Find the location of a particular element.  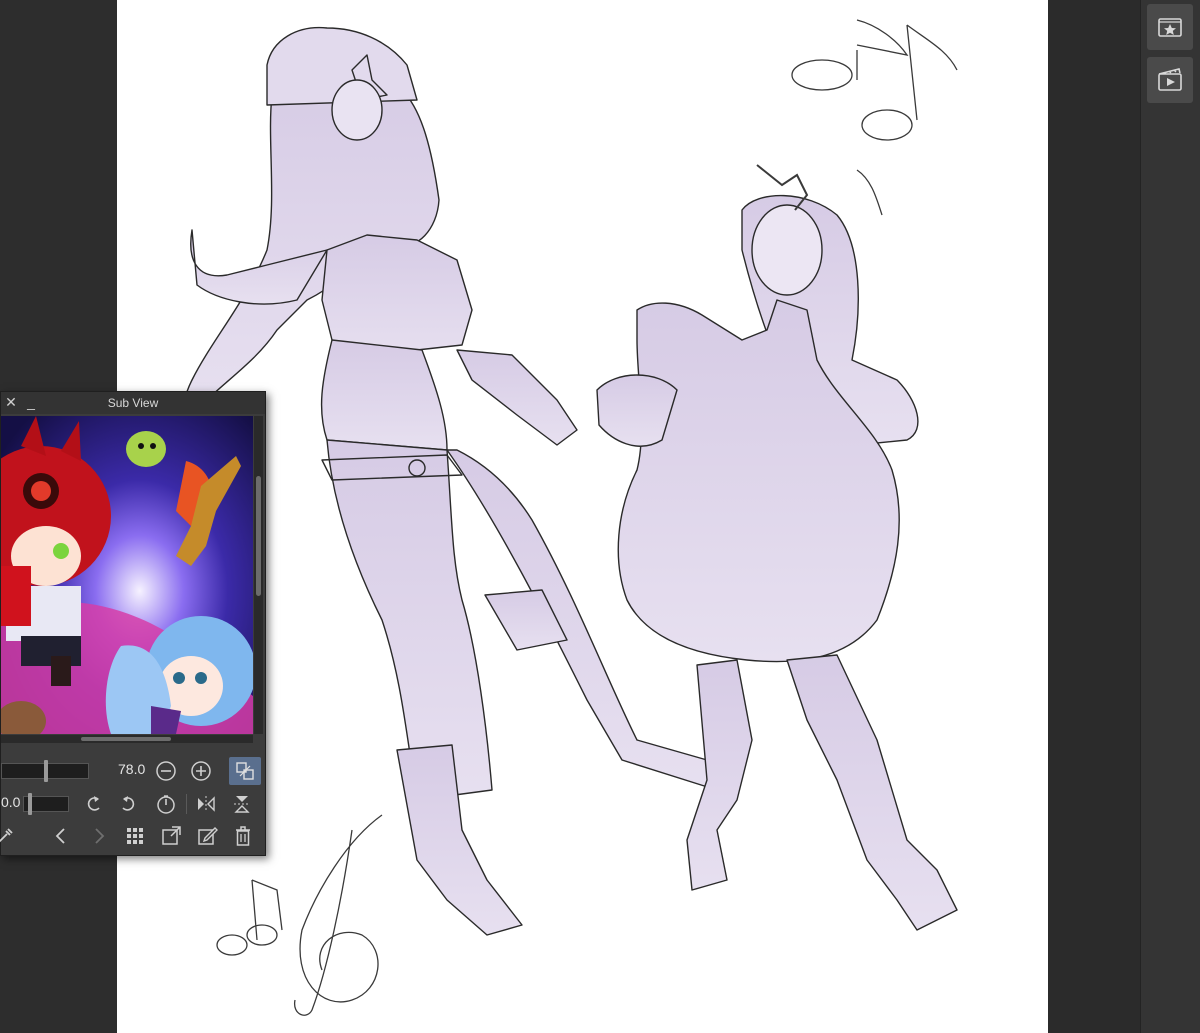

animation-panel-button is located at coordinates (1170, 80).